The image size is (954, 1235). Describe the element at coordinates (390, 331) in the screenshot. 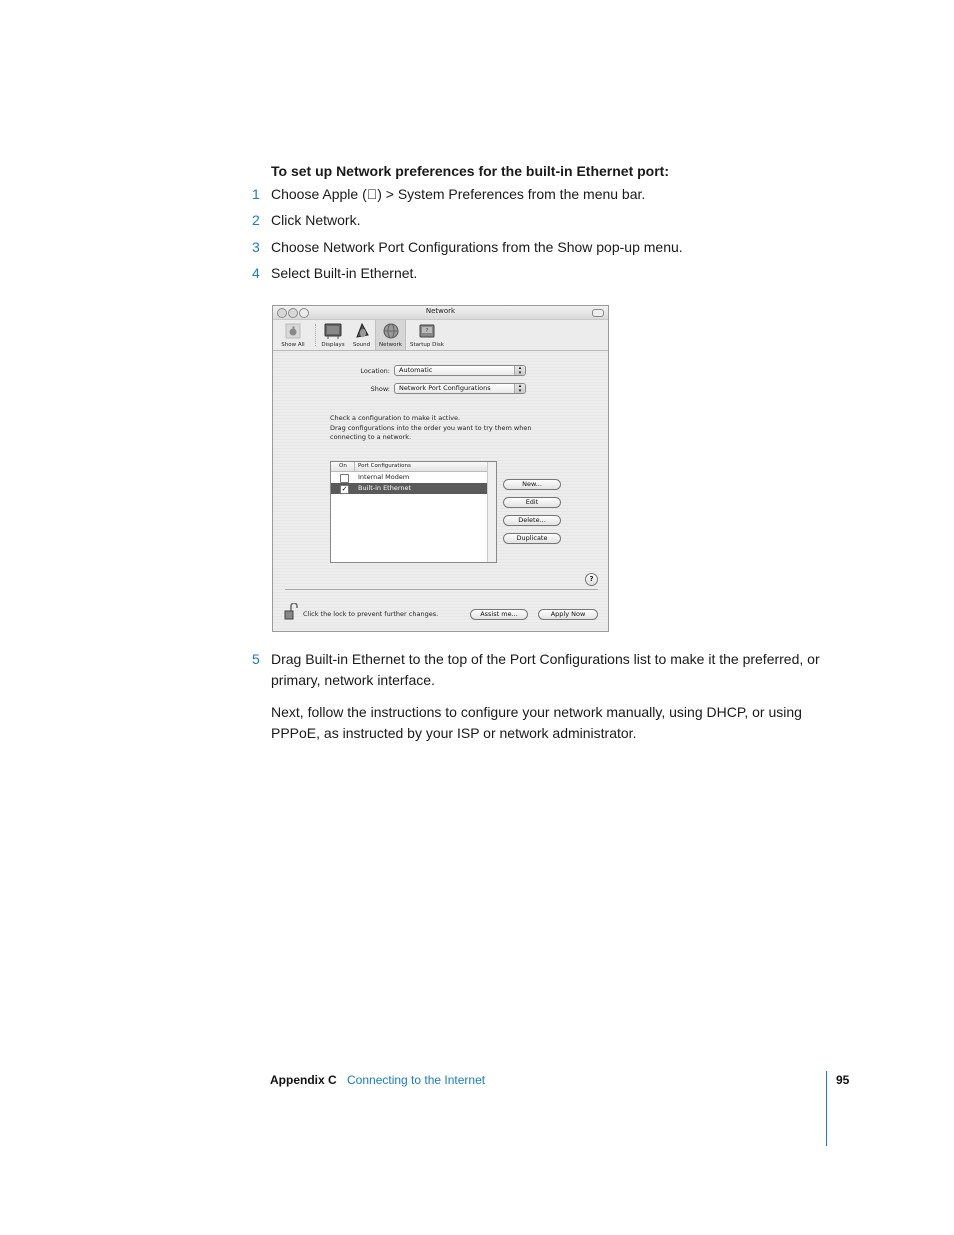

I see `network-globe-icon` at that location.